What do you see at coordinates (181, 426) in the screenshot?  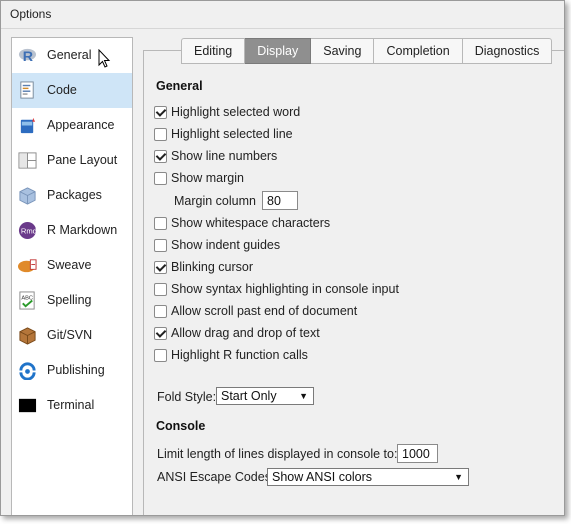 I see `console-heading: Console` at bounding box center [181, 426].